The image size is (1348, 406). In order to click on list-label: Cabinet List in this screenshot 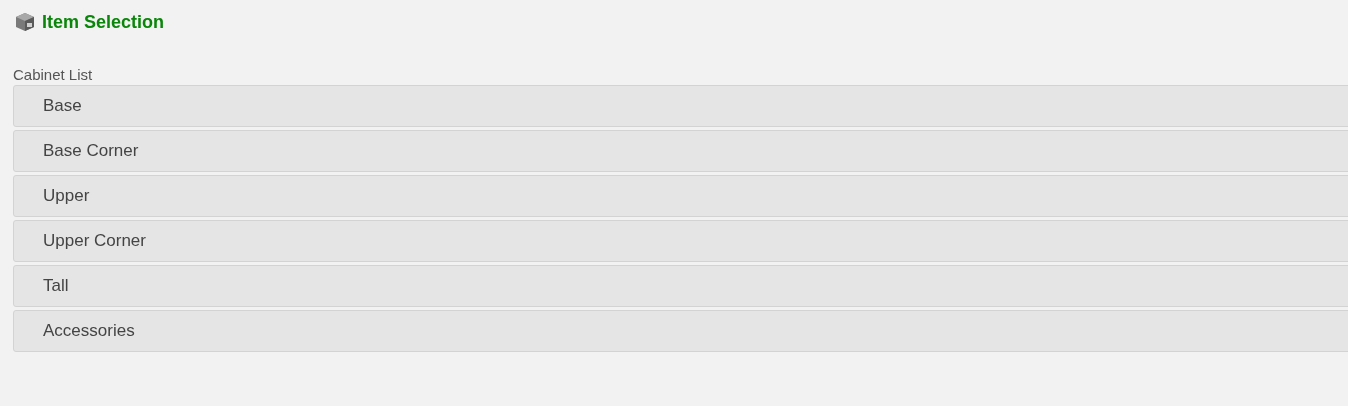, I will do `click(53, 75)`.